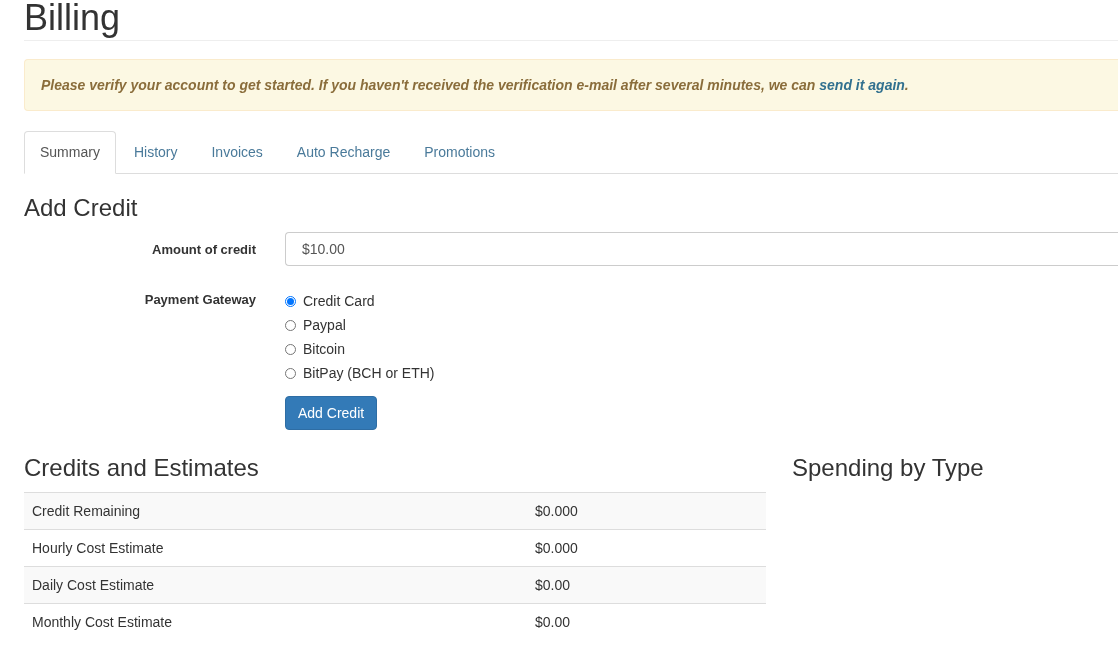 The width and height of the screenshot is (1118, 666). I want to click on radio-label: Credit Card, so click(339, 301).